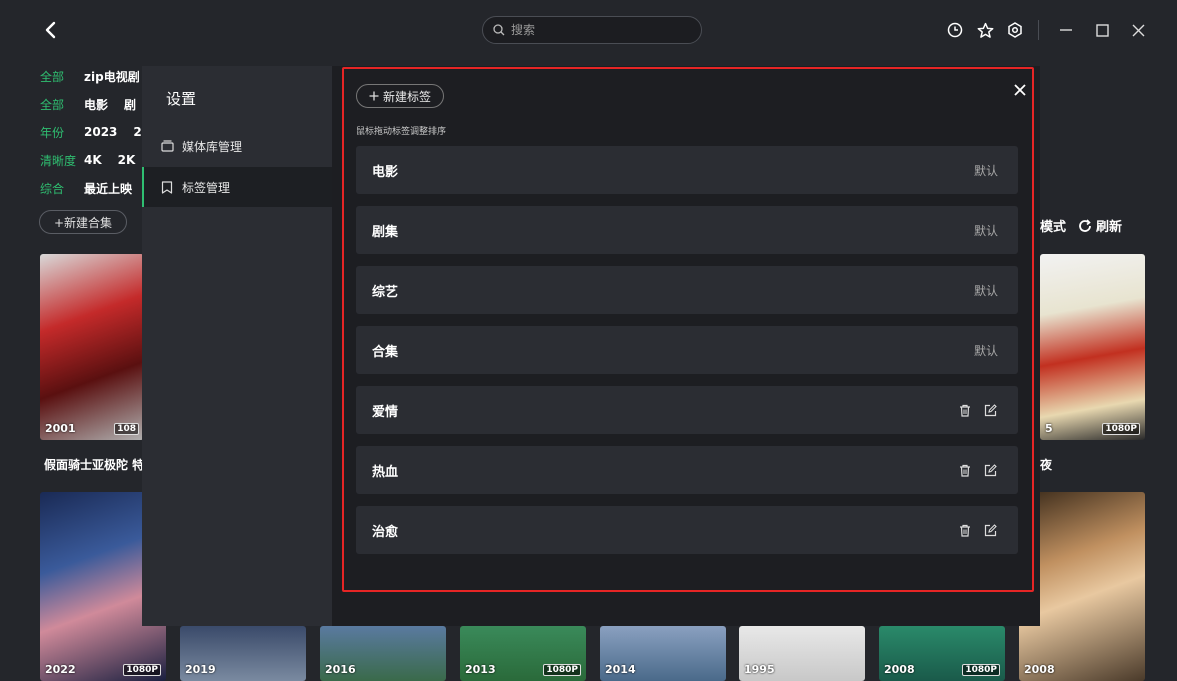 This screenshot has height=681, width=1177. I want to click on favorites-button, so click(985, 30).